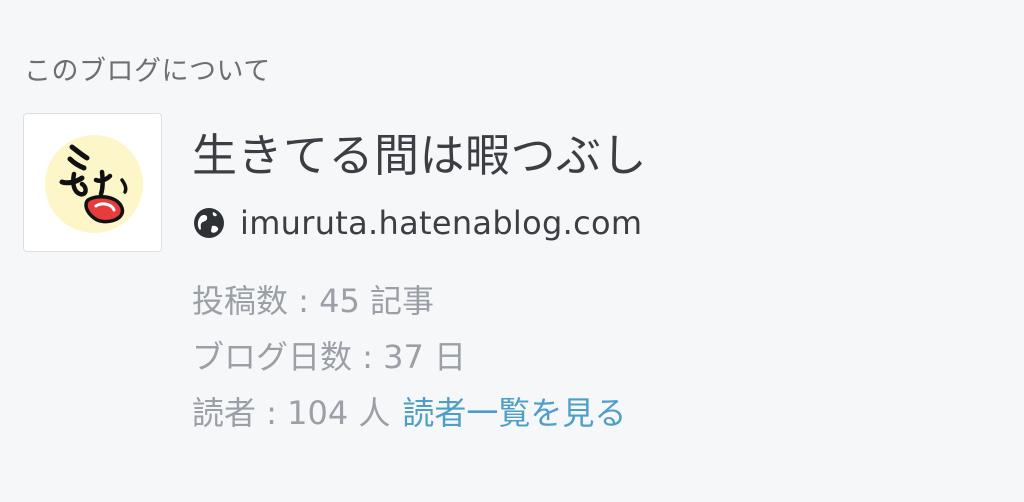  What do you see at coordinates (209, 223) in the screenshot?
I see `globe-icon` at bounding box center [209, 223].